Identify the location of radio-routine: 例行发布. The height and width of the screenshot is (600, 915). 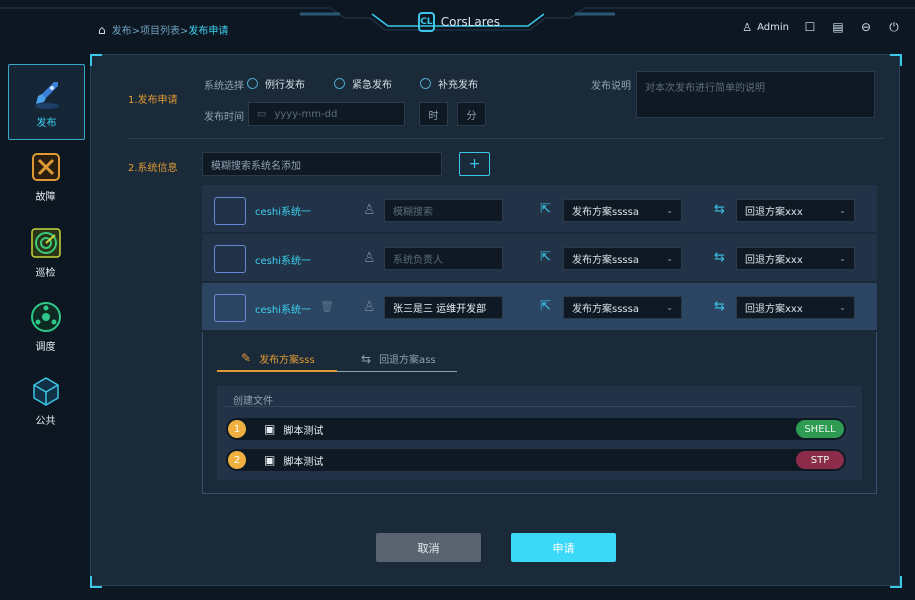
(276, 83).